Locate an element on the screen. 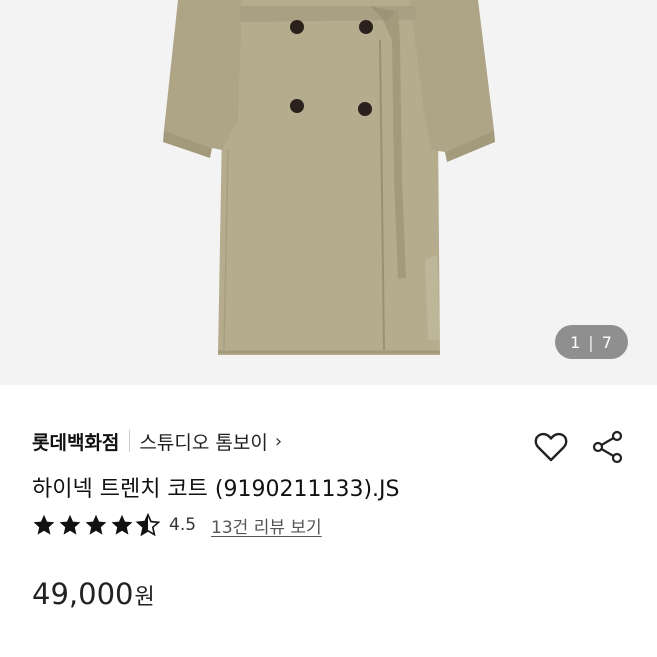  page-current: 1 is located at coordinates (576, 342).